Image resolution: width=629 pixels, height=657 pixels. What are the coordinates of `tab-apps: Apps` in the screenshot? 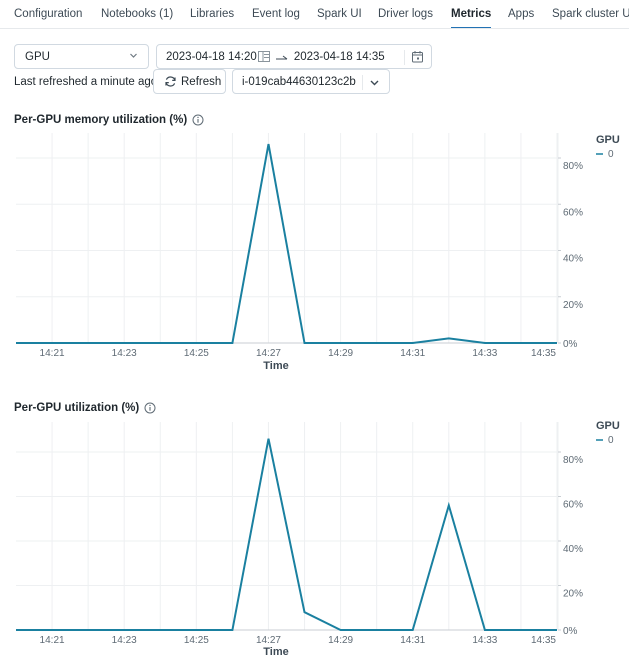 It's located at (521, 14).